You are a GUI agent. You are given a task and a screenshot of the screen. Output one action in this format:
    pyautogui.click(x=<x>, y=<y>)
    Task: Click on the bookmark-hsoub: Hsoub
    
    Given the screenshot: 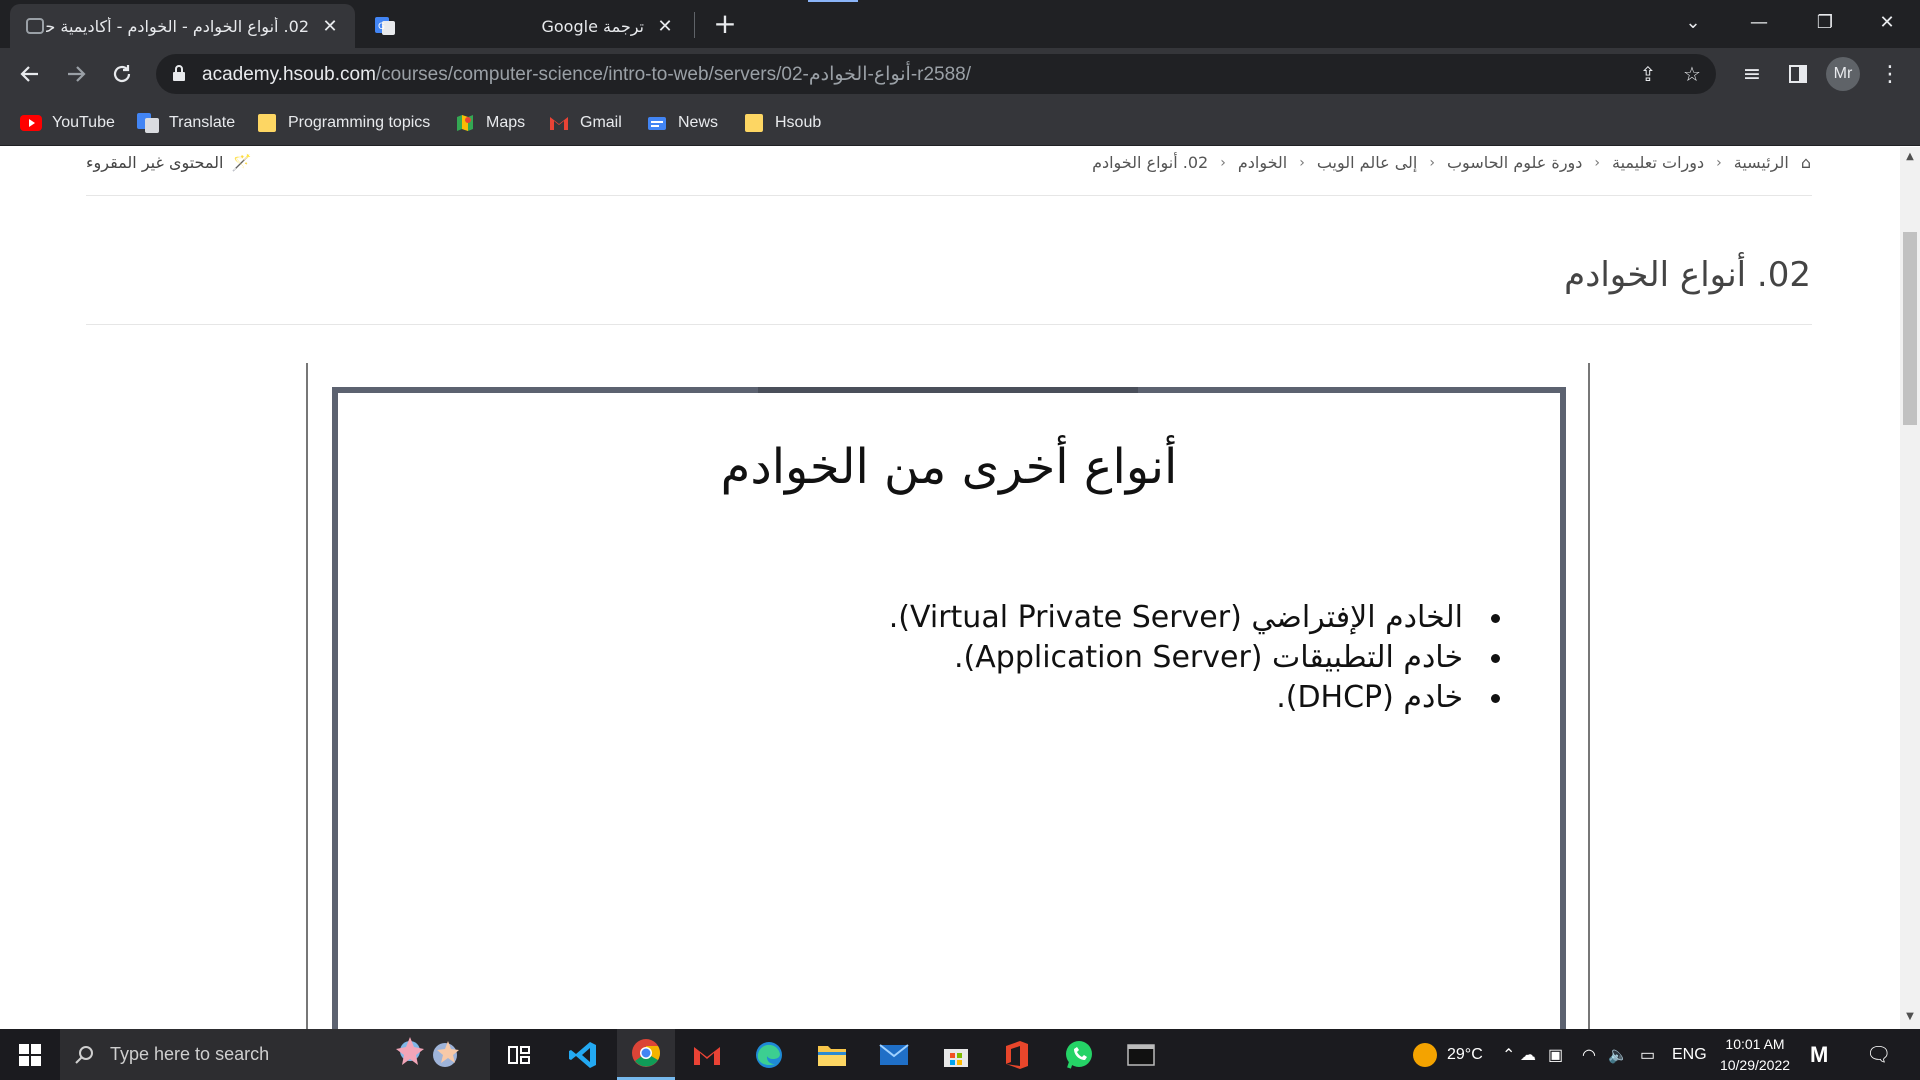 What is the action you would take?
    pyautogui.click(x=782, y=123)
    